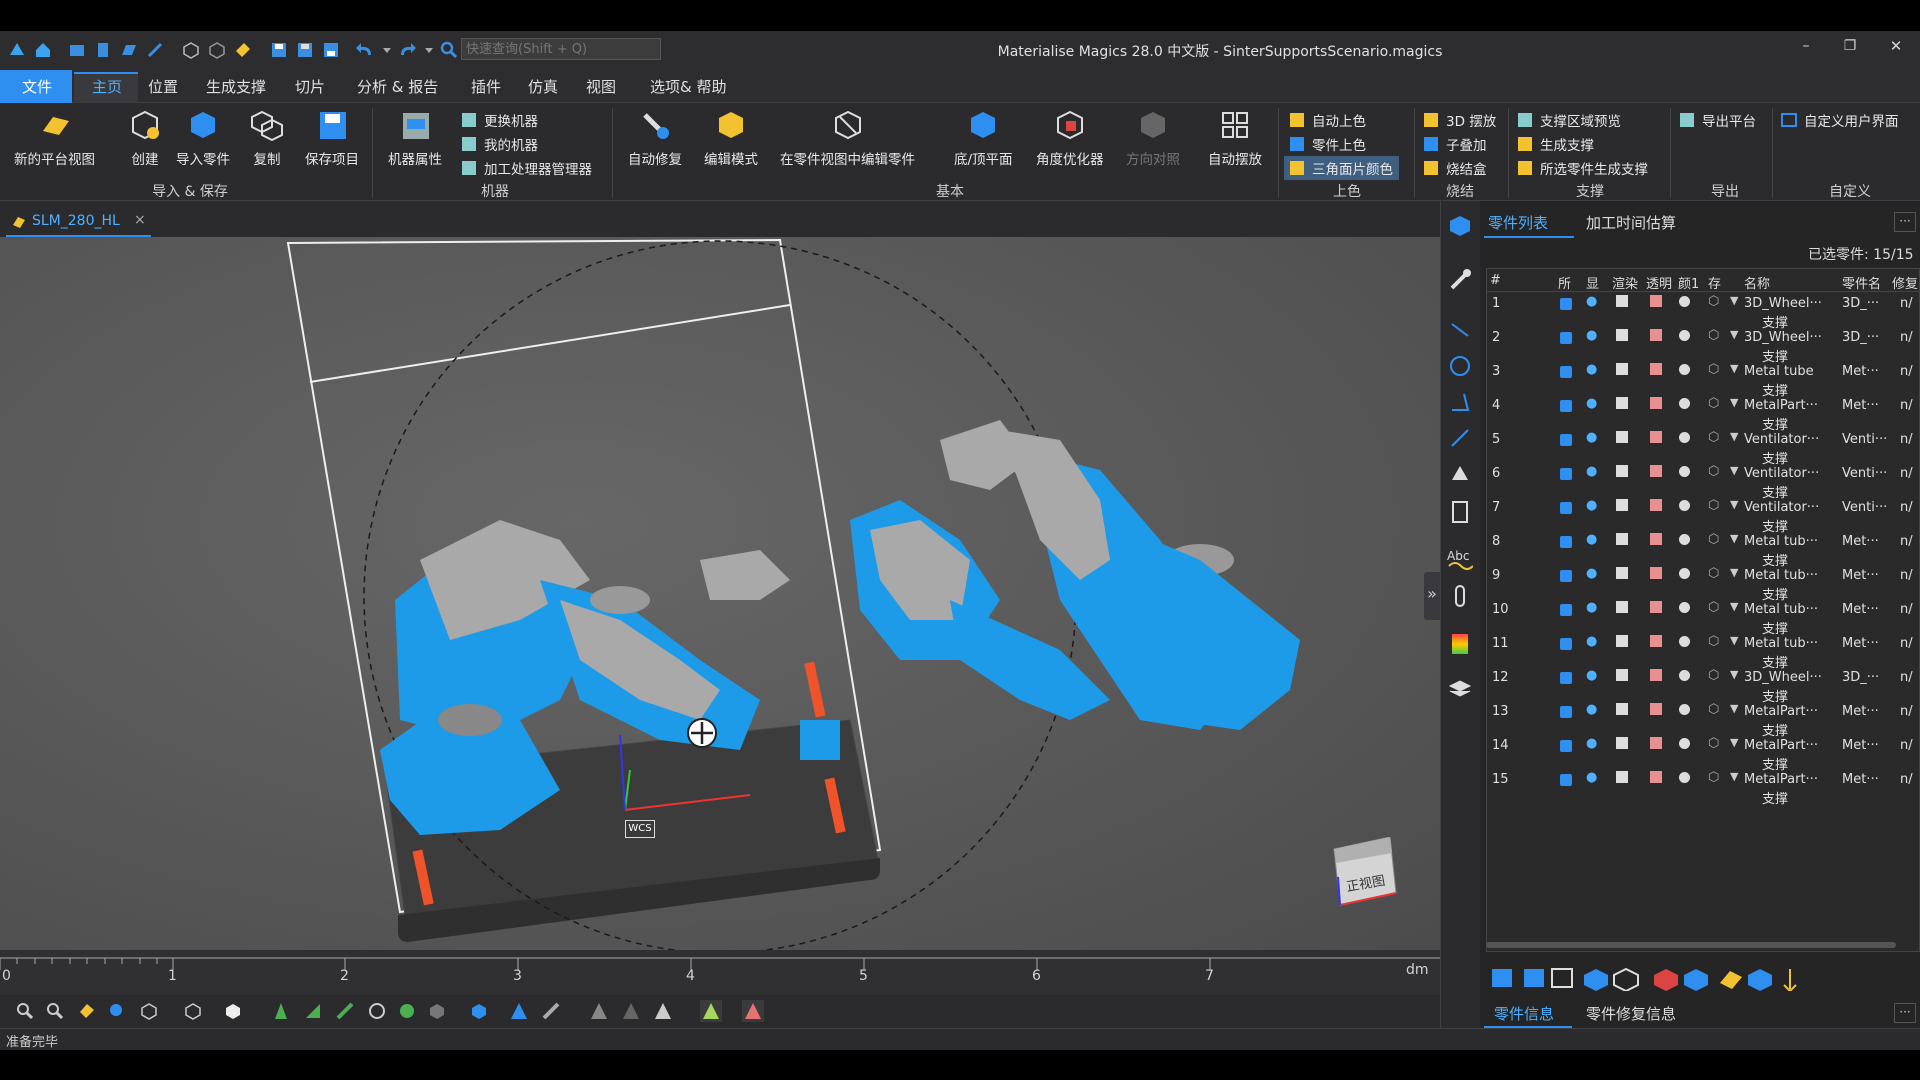 The height and width of the screenshot is (1080, 1920). I want to click on change-machine-button: 更换机器, so click(499, 120).